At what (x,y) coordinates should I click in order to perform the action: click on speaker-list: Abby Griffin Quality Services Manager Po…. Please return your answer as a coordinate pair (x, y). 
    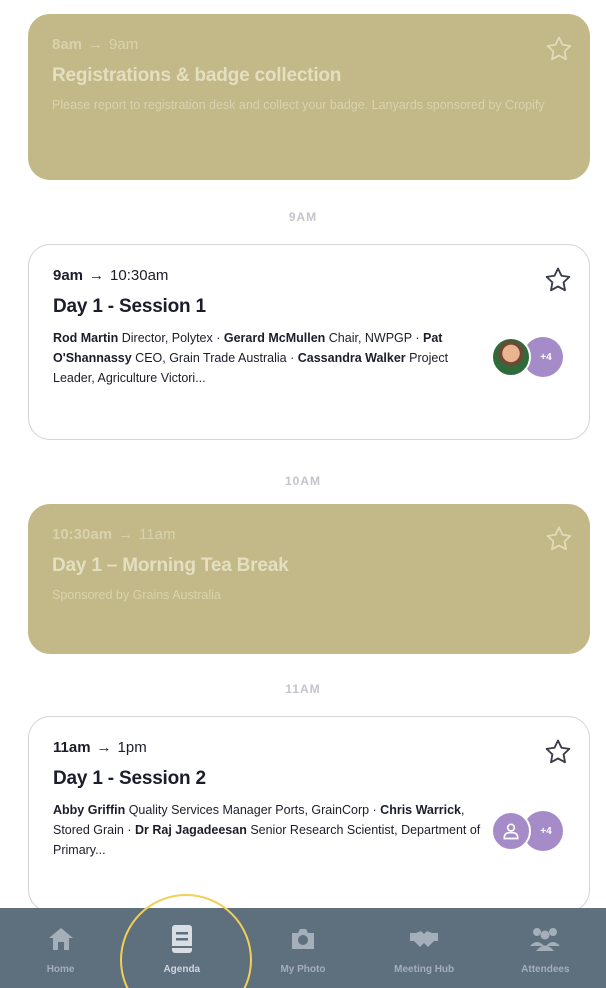
    Looking at the image, I should click on (273, 830).